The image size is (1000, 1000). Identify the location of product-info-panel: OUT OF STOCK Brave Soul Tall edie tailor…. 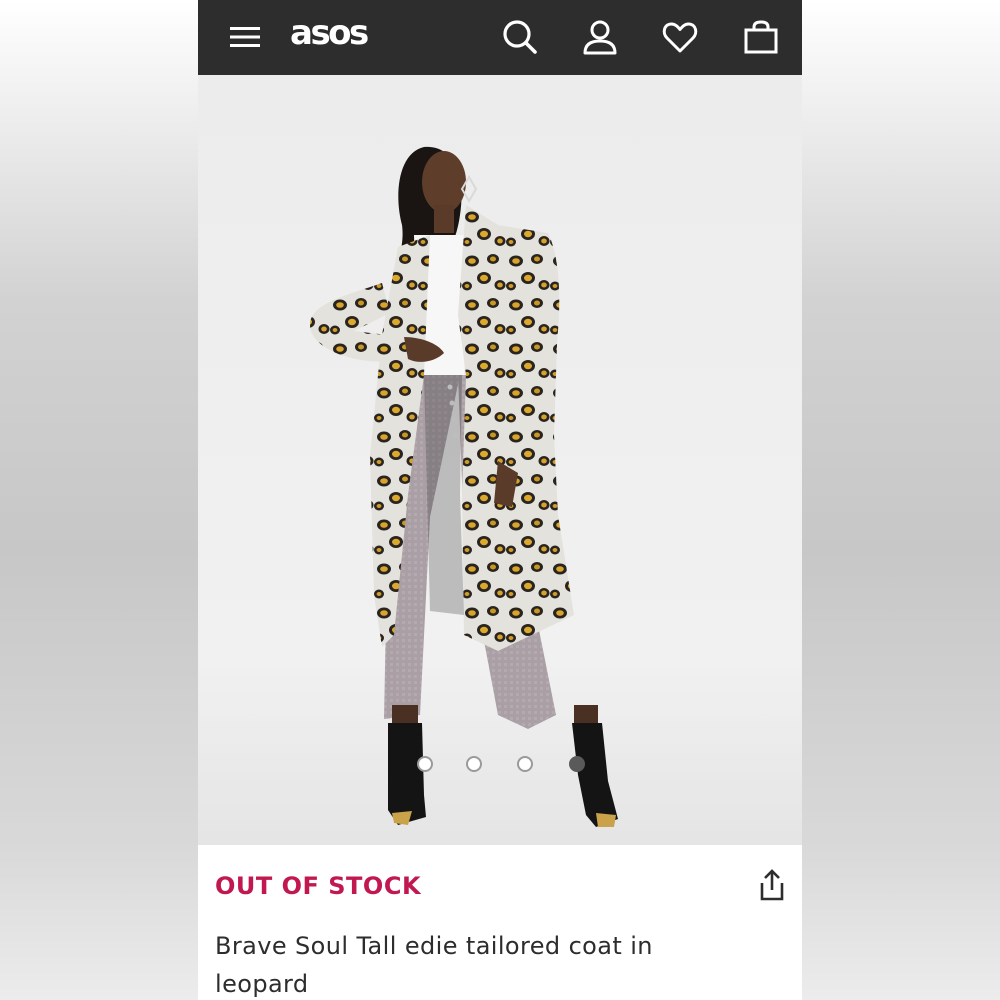
(500, 922).